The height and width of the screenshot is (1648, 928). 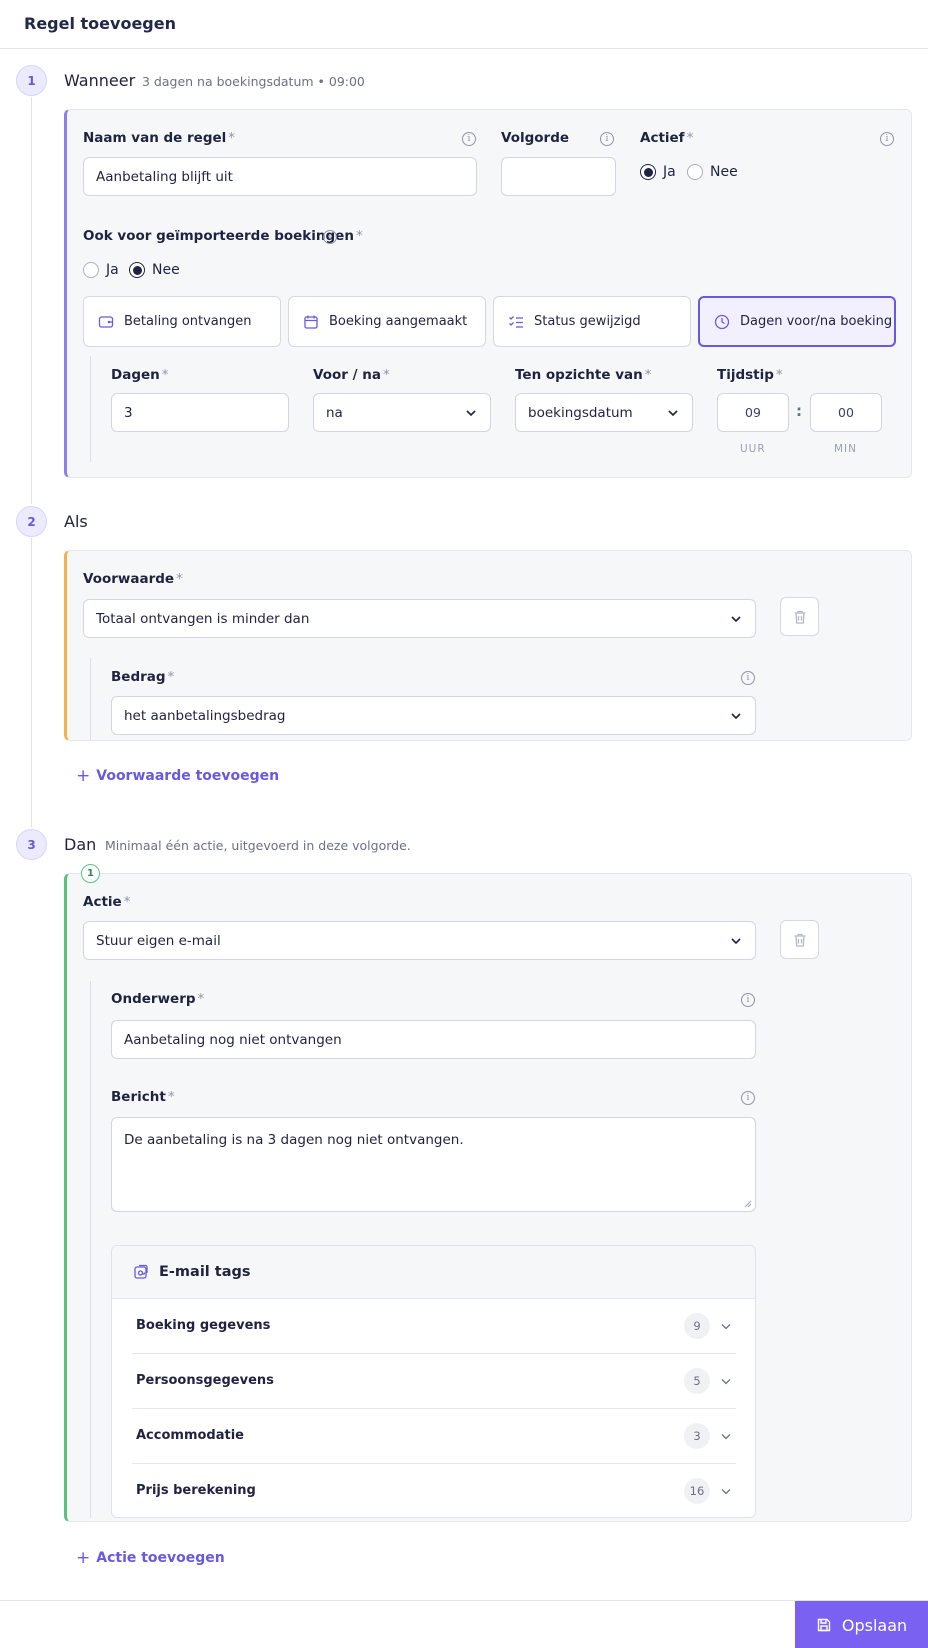 I want to click on imported-radio-yes: Ja, so click(x=101, y=270).